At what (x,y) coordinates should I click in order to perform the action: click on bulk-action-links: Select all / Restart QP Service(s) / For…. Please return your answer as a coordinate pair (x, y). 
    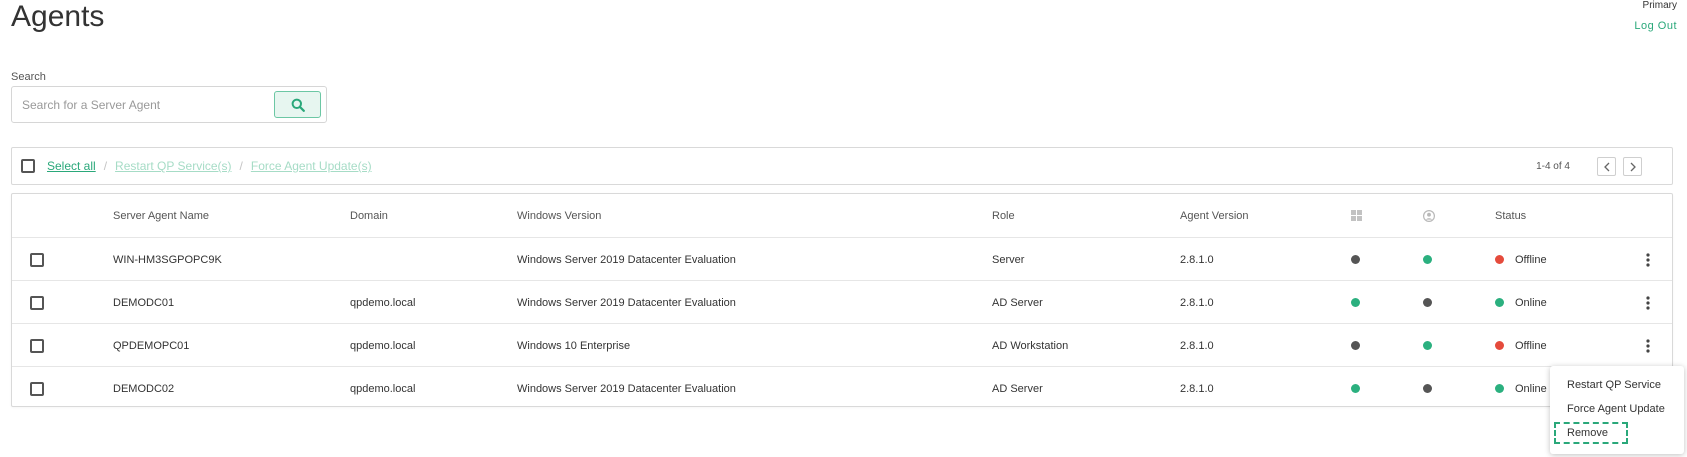
    Looking at the image, I should click on (209, 166).